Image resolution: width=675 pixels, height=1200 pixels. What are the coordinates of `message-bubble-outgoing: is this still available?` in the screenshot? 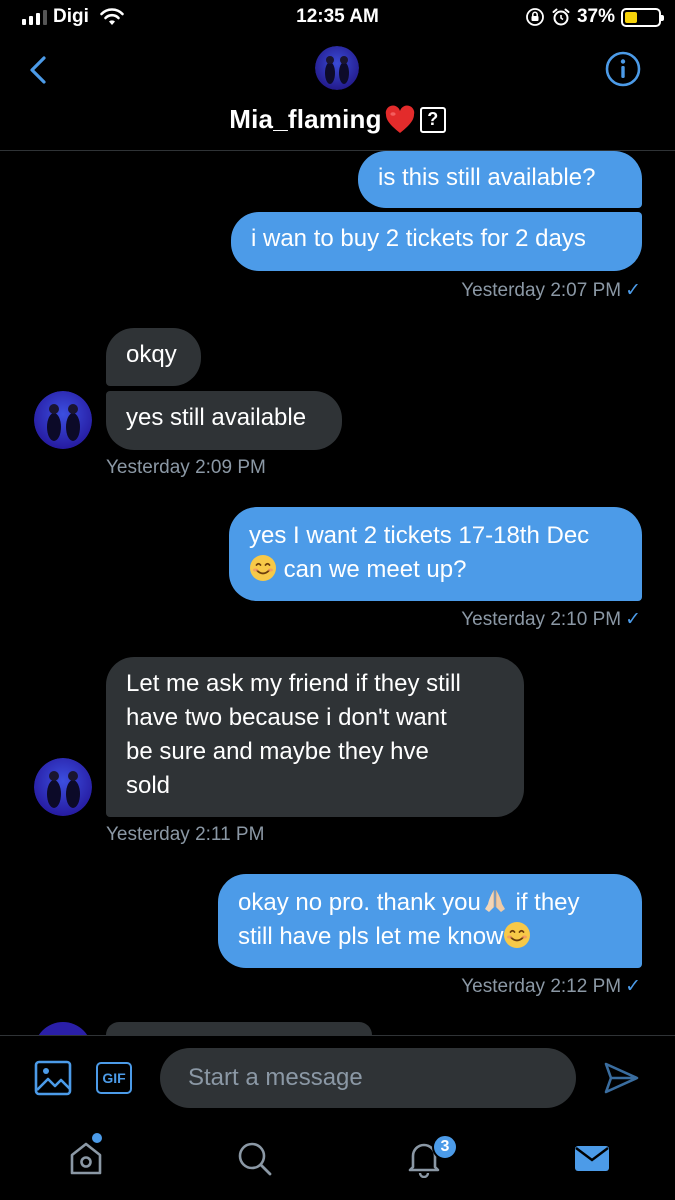 It's located at (500, 179).